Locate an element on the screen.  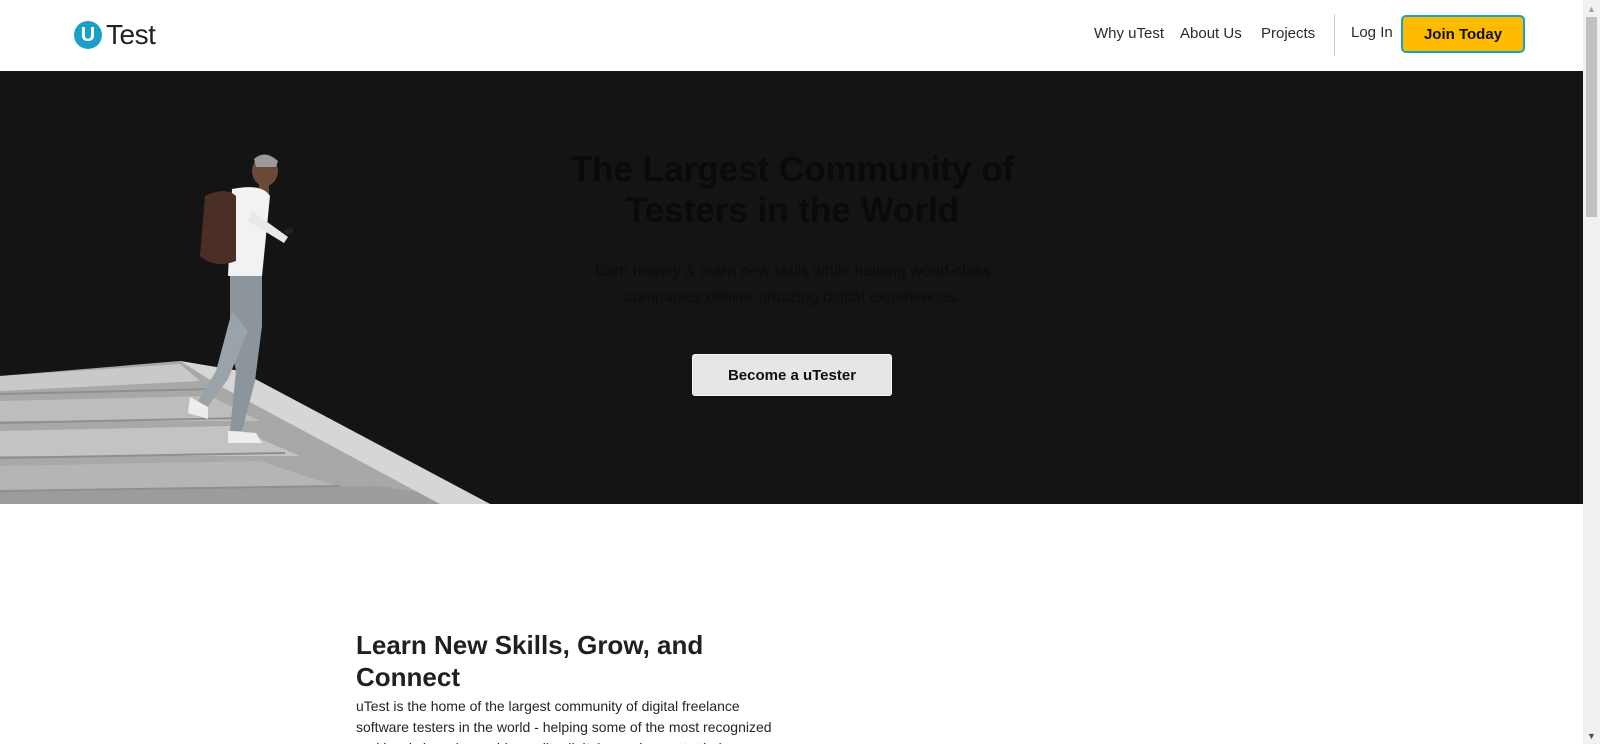
logo-text: Test is located at coordinates (131, 34).